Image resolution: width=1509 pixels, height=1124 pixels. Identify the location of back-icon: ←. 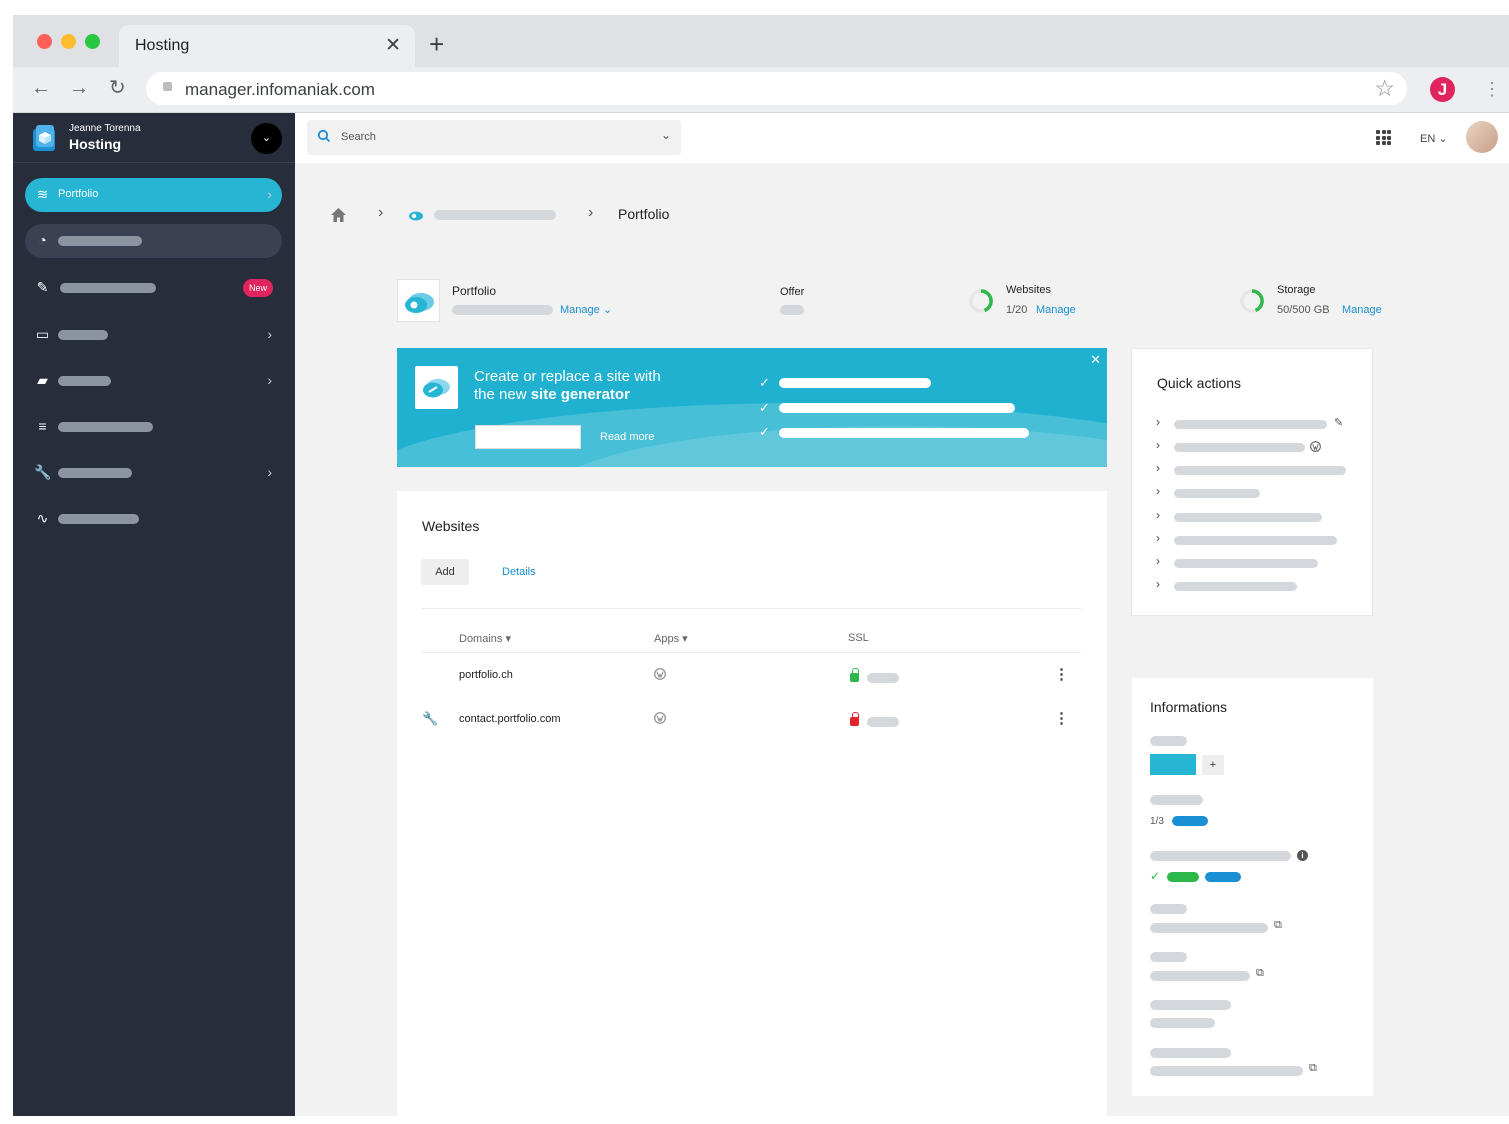
(41, 88).